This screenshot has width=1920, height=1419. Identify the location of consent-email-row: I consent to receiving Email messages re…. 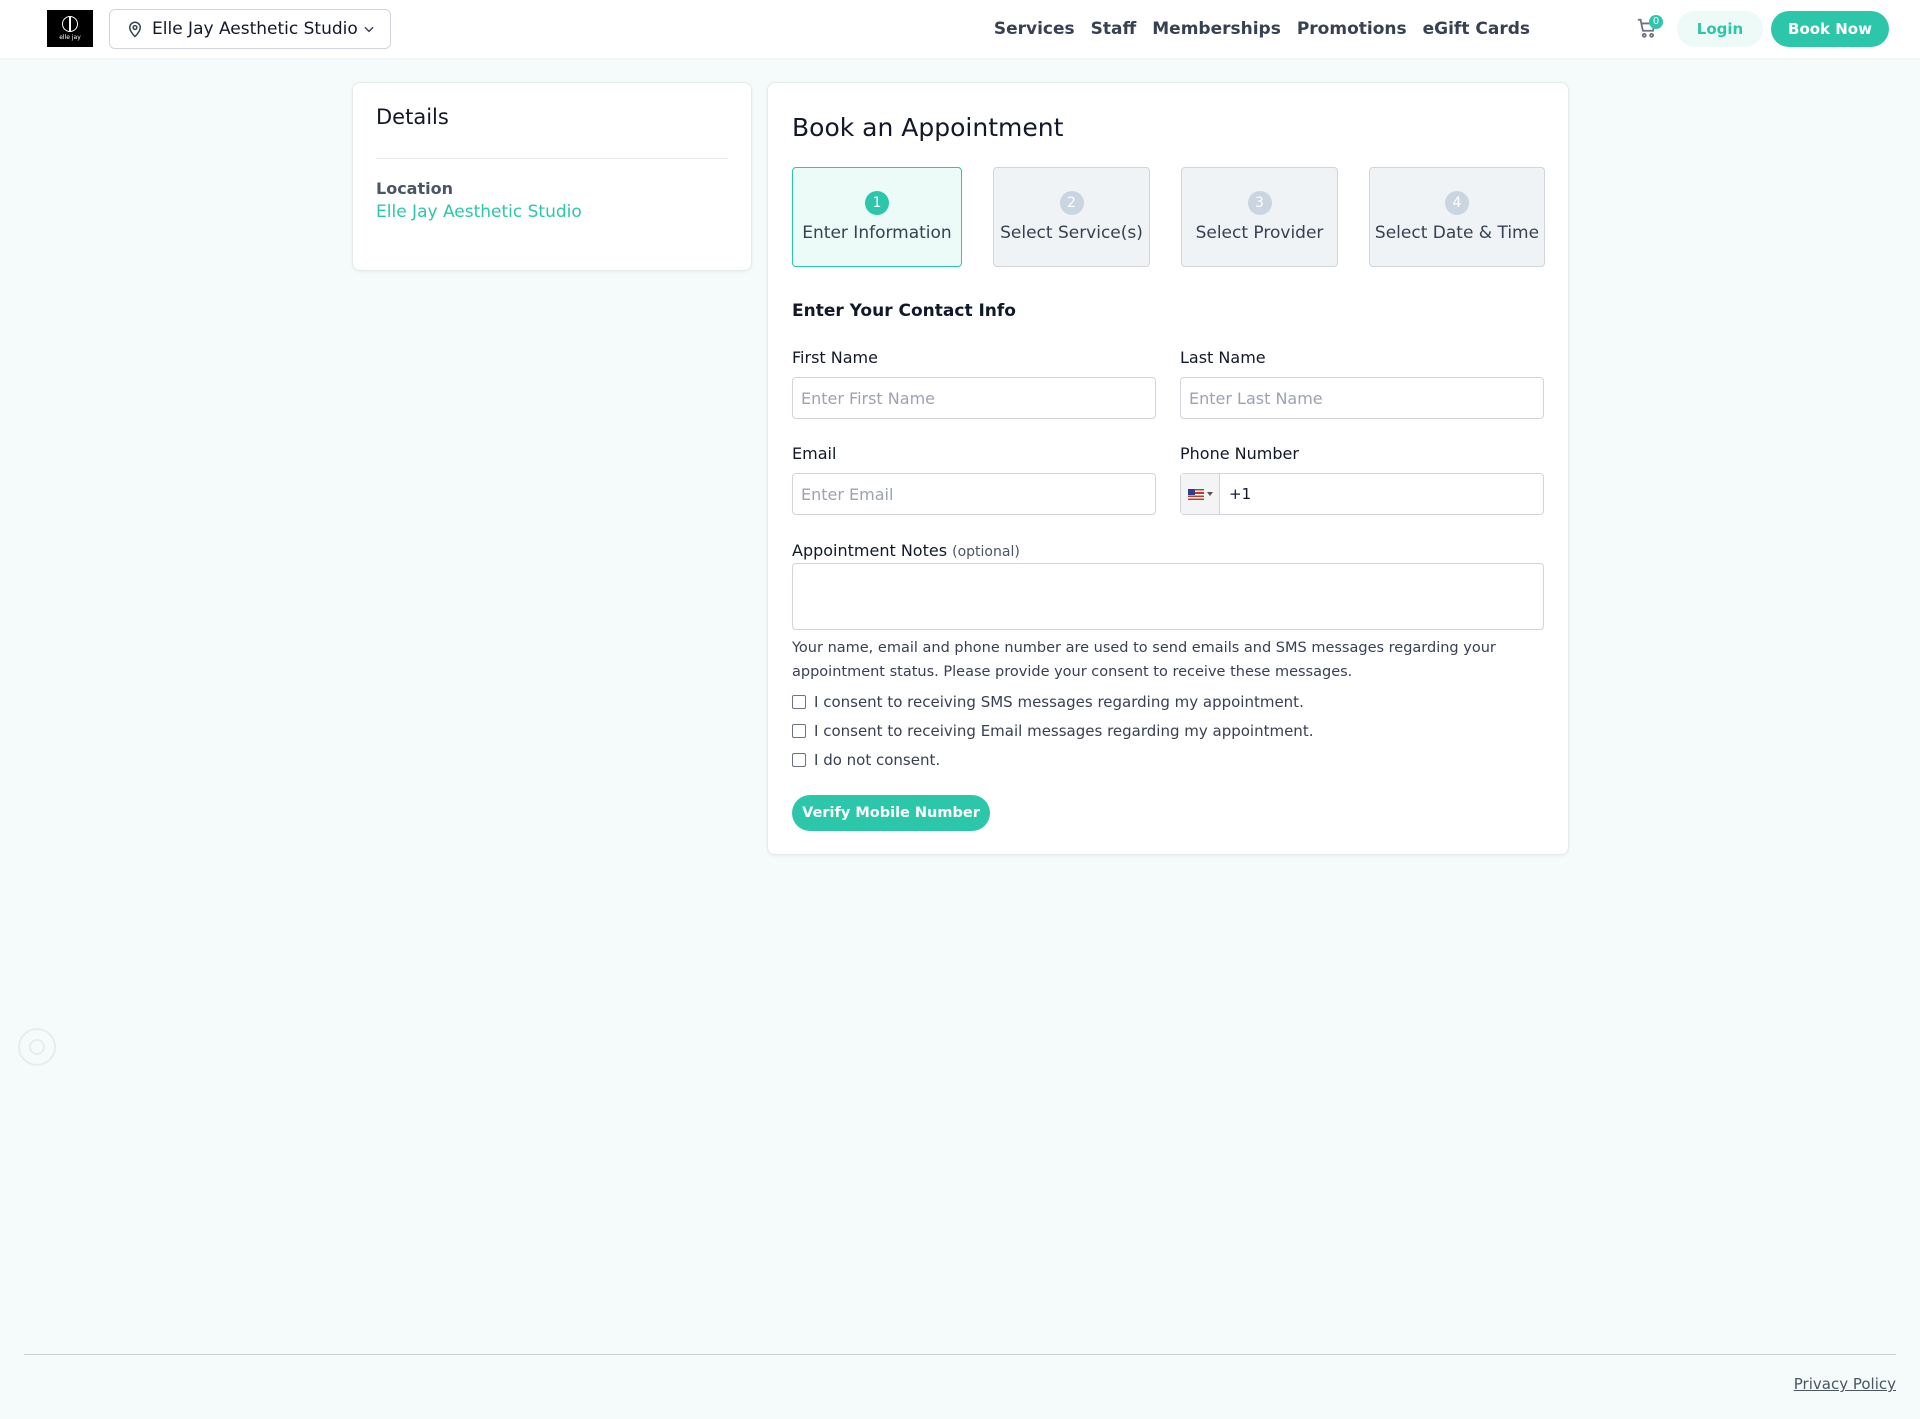
(1052, 731).